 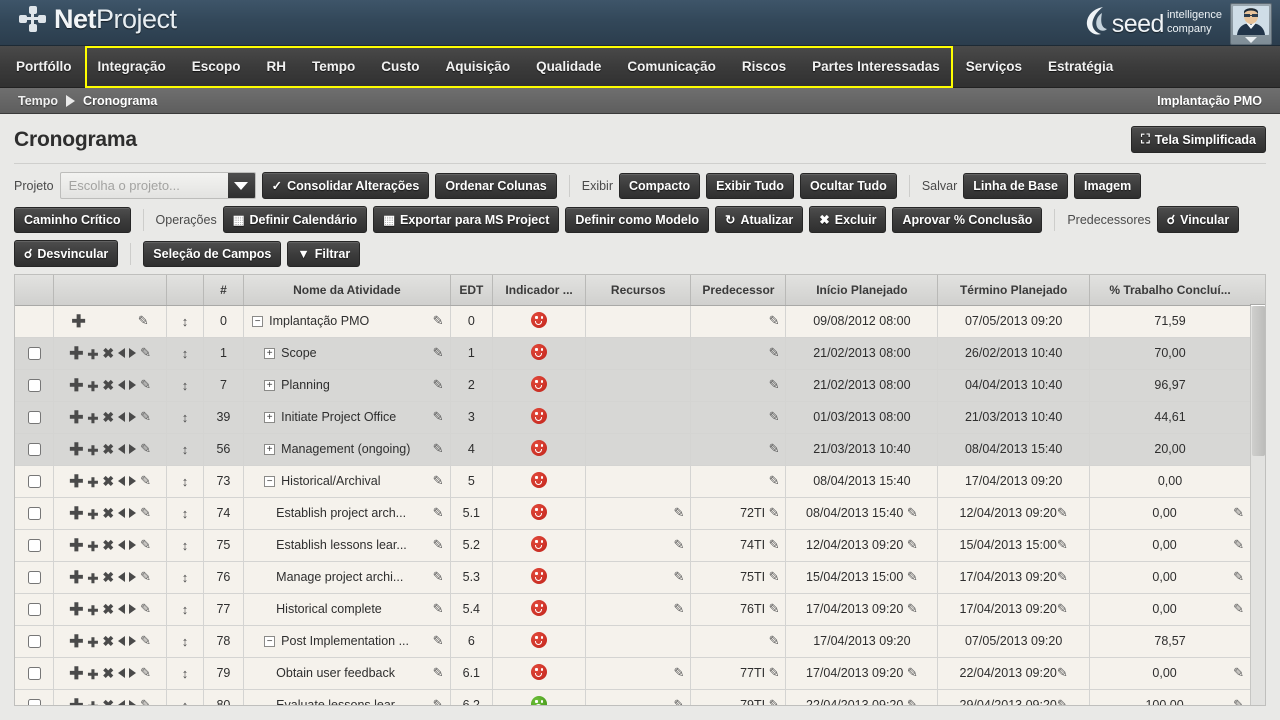 What do you see at coordinates (1170, 417) in the screenshot?
I see `row-trabalho-cell: 44,61` at bounding box center [1170, 417].